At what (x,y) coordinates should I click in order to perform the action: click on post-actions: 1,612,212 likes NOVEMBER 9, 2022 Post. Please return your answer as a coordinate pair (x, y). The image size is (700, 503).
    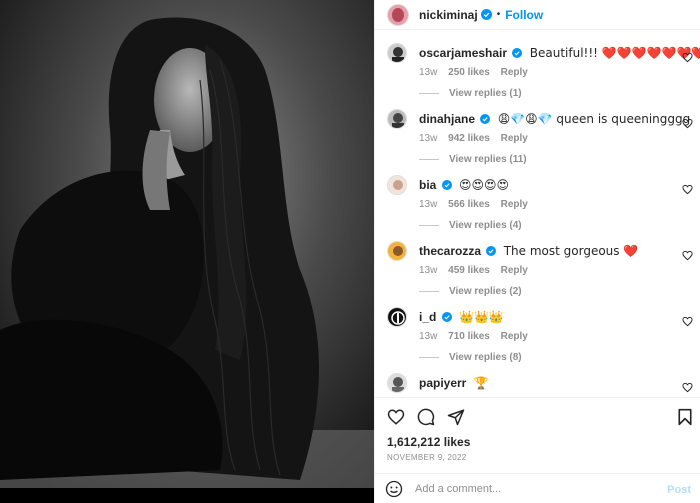
    Looking at the image, I should click on (537, 450).